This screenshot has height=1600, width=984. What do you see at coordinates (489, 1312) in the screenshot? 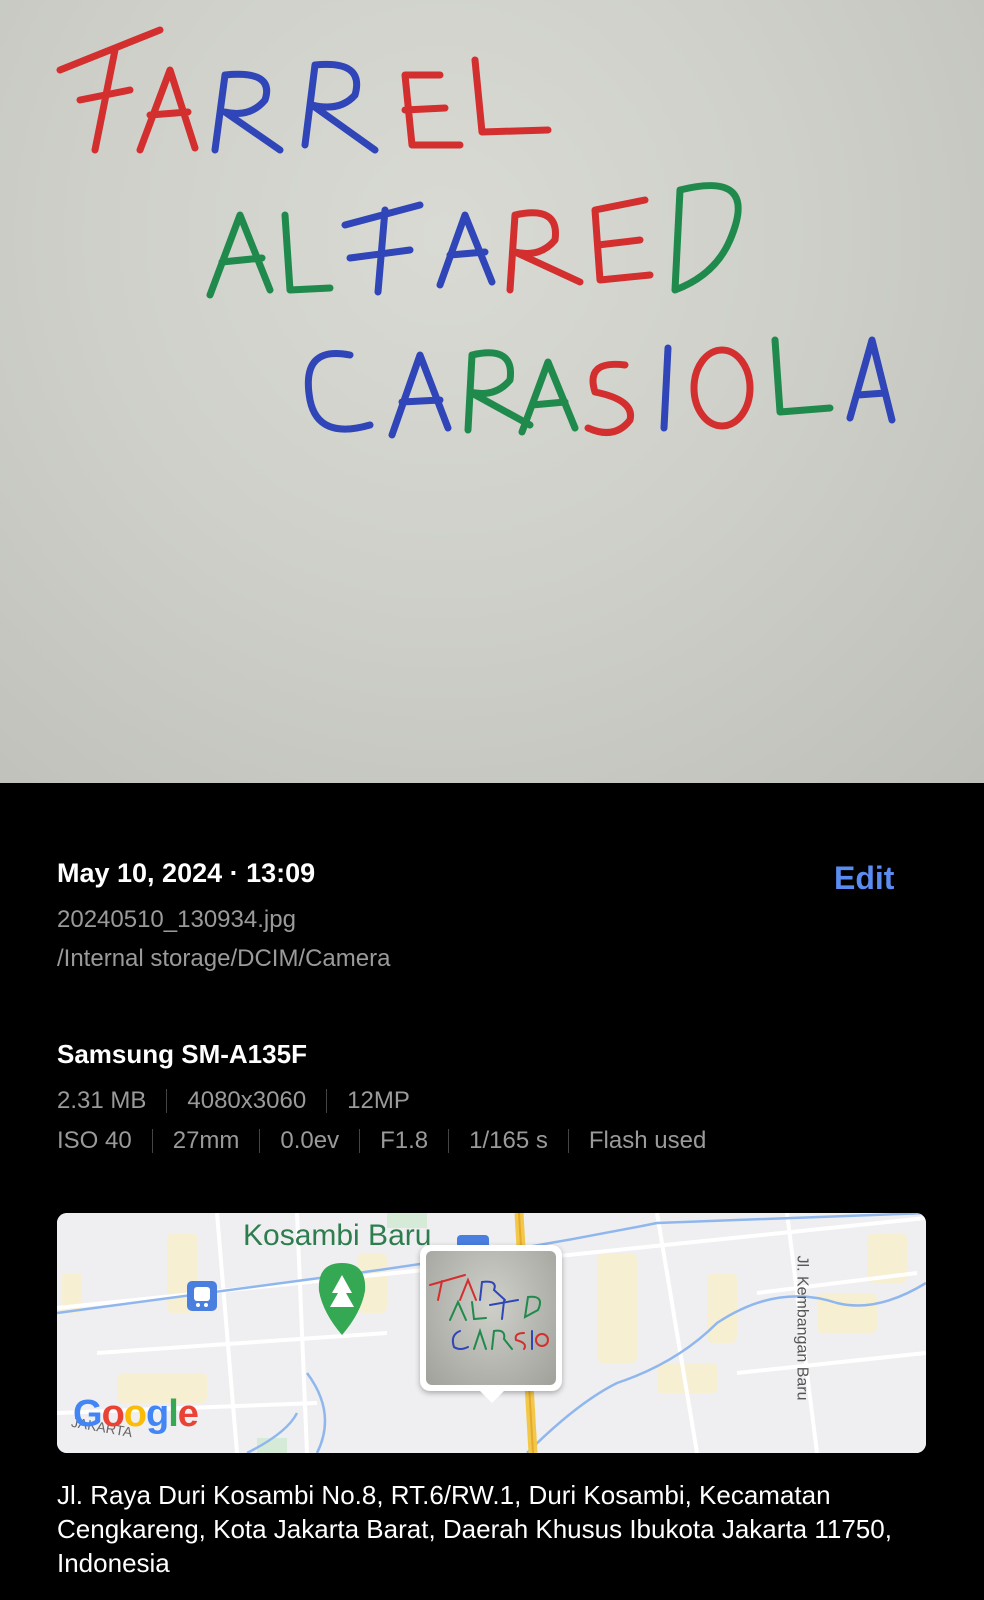
I see `thumbnail-image` at bounding box center [489, 1312].